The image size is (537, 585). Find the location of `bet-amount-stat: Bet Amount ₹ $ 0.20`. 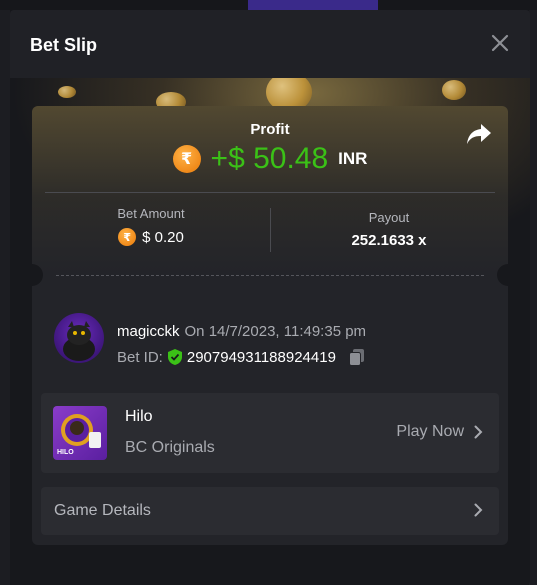

bet-amount-stat: Bet Amount ₹ $ 0.20 is located at coordinates (151, 226).